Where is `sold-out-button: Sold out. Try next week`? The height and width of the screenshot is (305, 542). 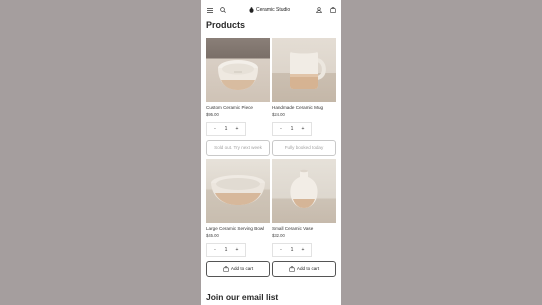
sold-out-button: Sold out. Try next week is located at coordinates (238, 148).